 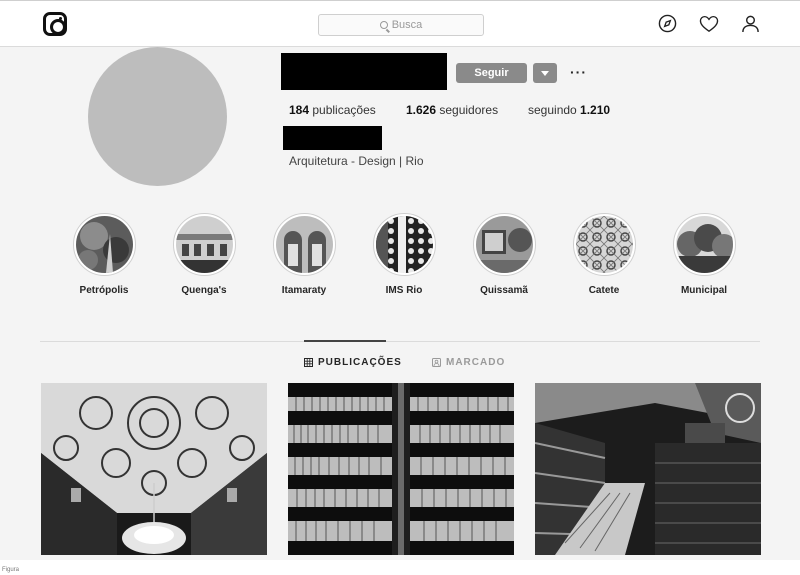 I want to click on posts-count: 184 publicações, so click(x=332, y=110).